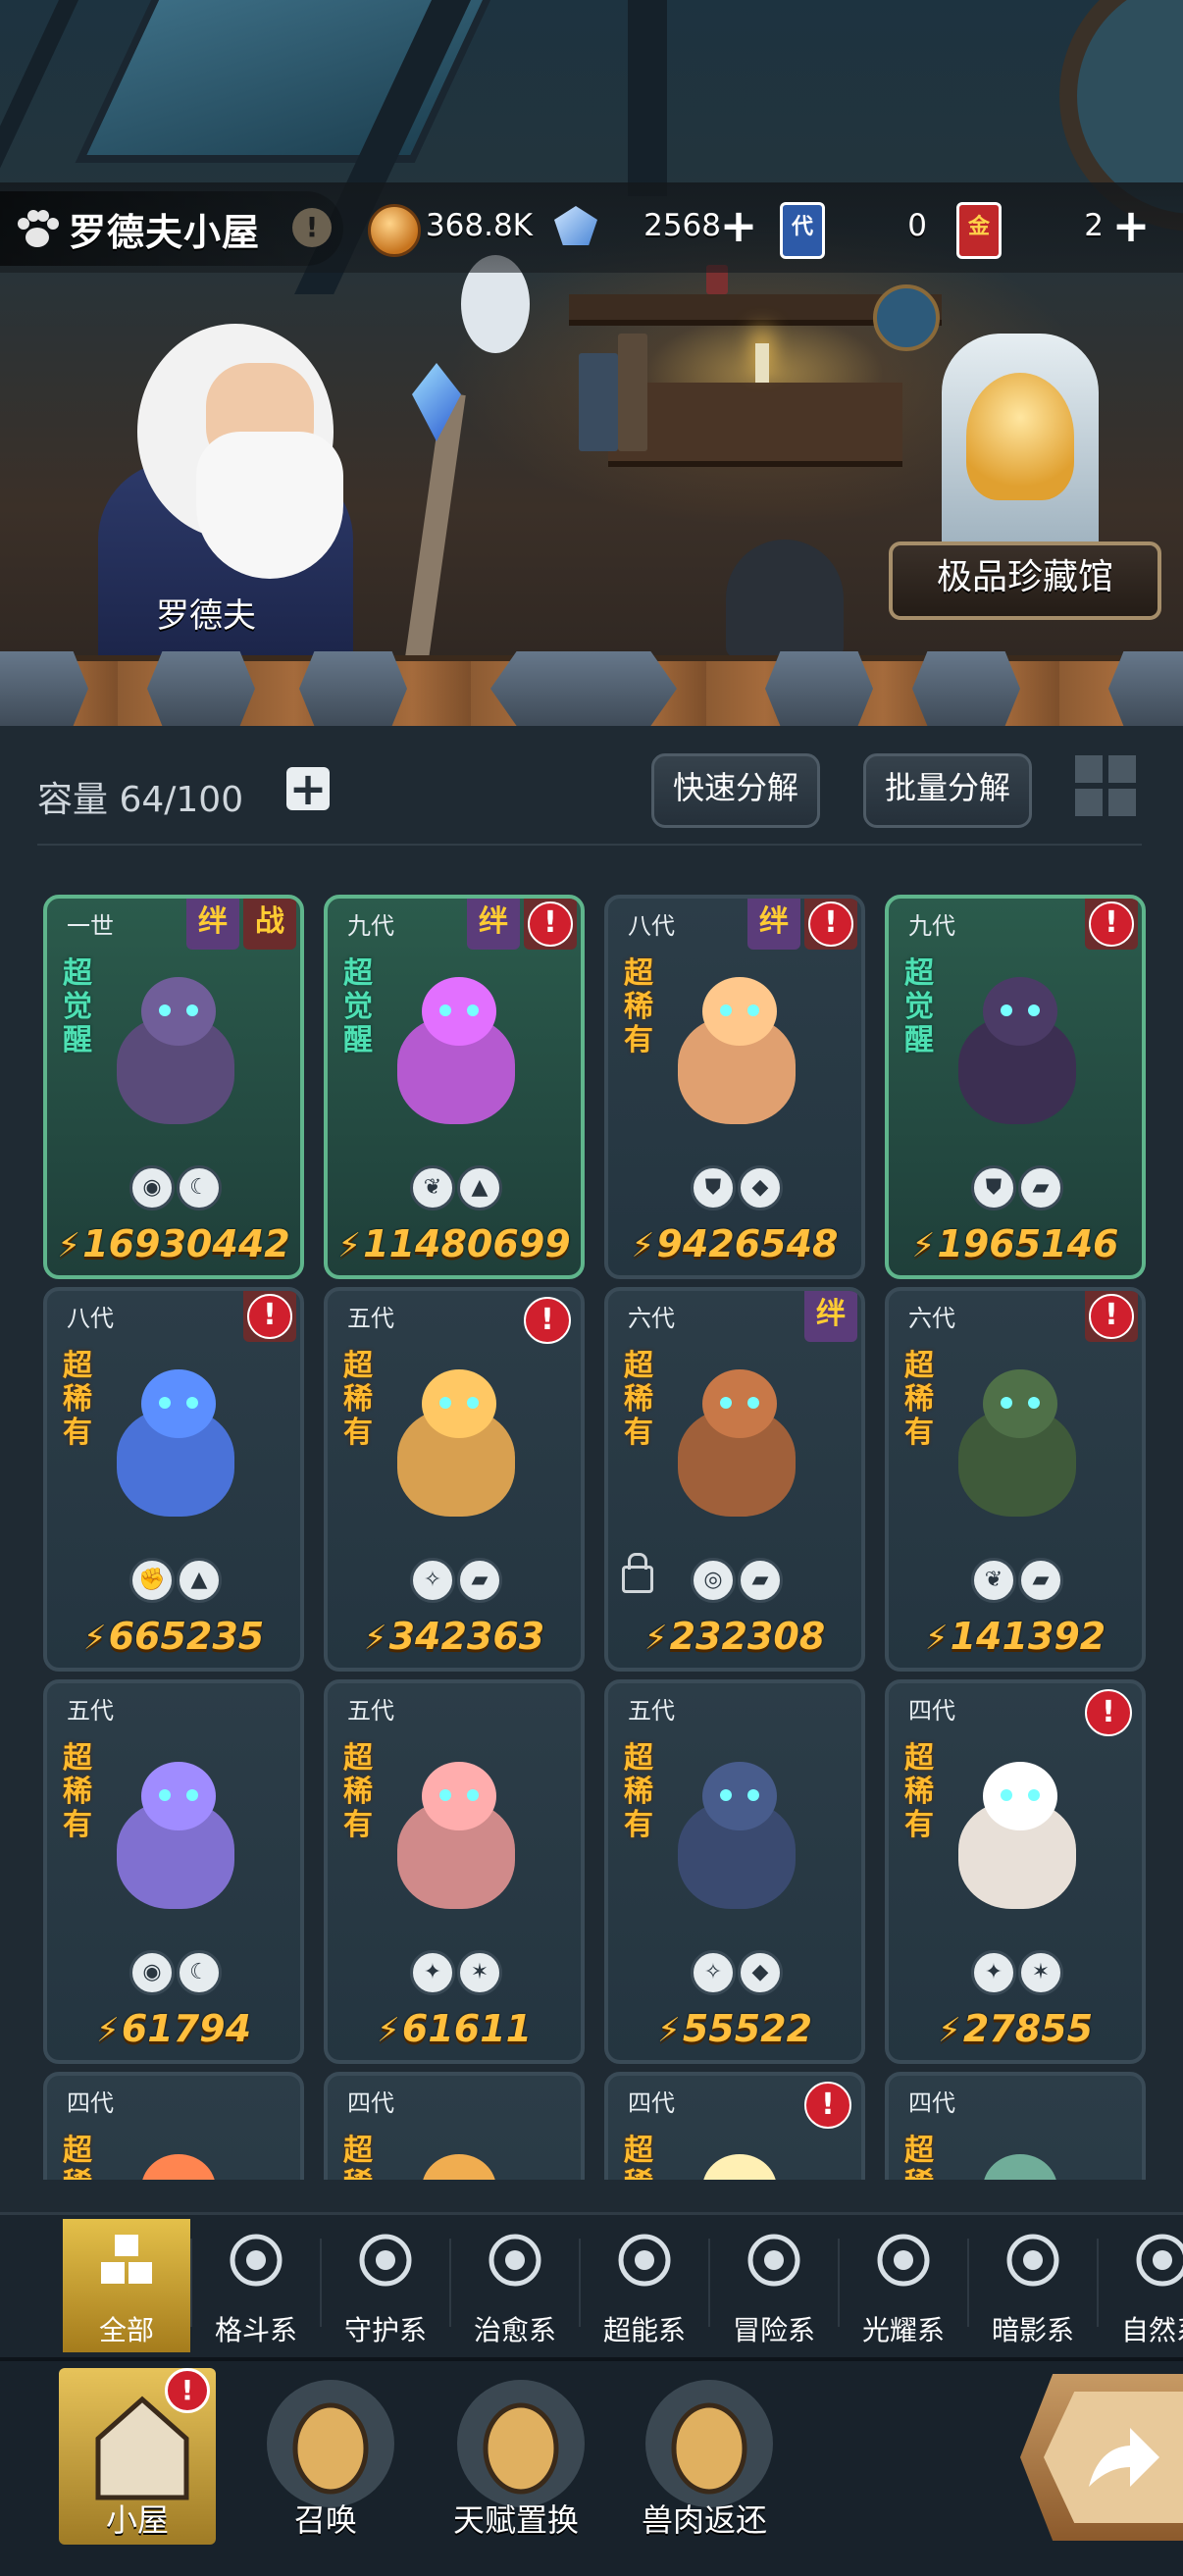 The image size is (1183, 2576). I want to click on quick-decompose-button: 快速分解, so click(736, 790).